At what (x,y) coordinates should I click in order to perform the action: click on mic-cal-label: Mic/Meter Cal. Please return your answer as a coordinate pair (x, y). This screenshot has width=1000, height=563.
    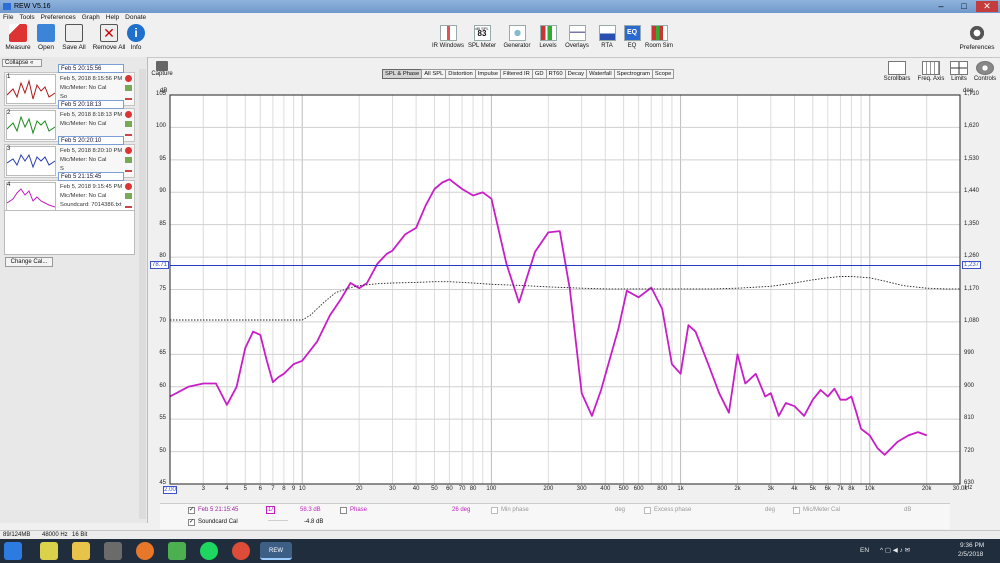
    Looking at the image, I should click on (822, 510).